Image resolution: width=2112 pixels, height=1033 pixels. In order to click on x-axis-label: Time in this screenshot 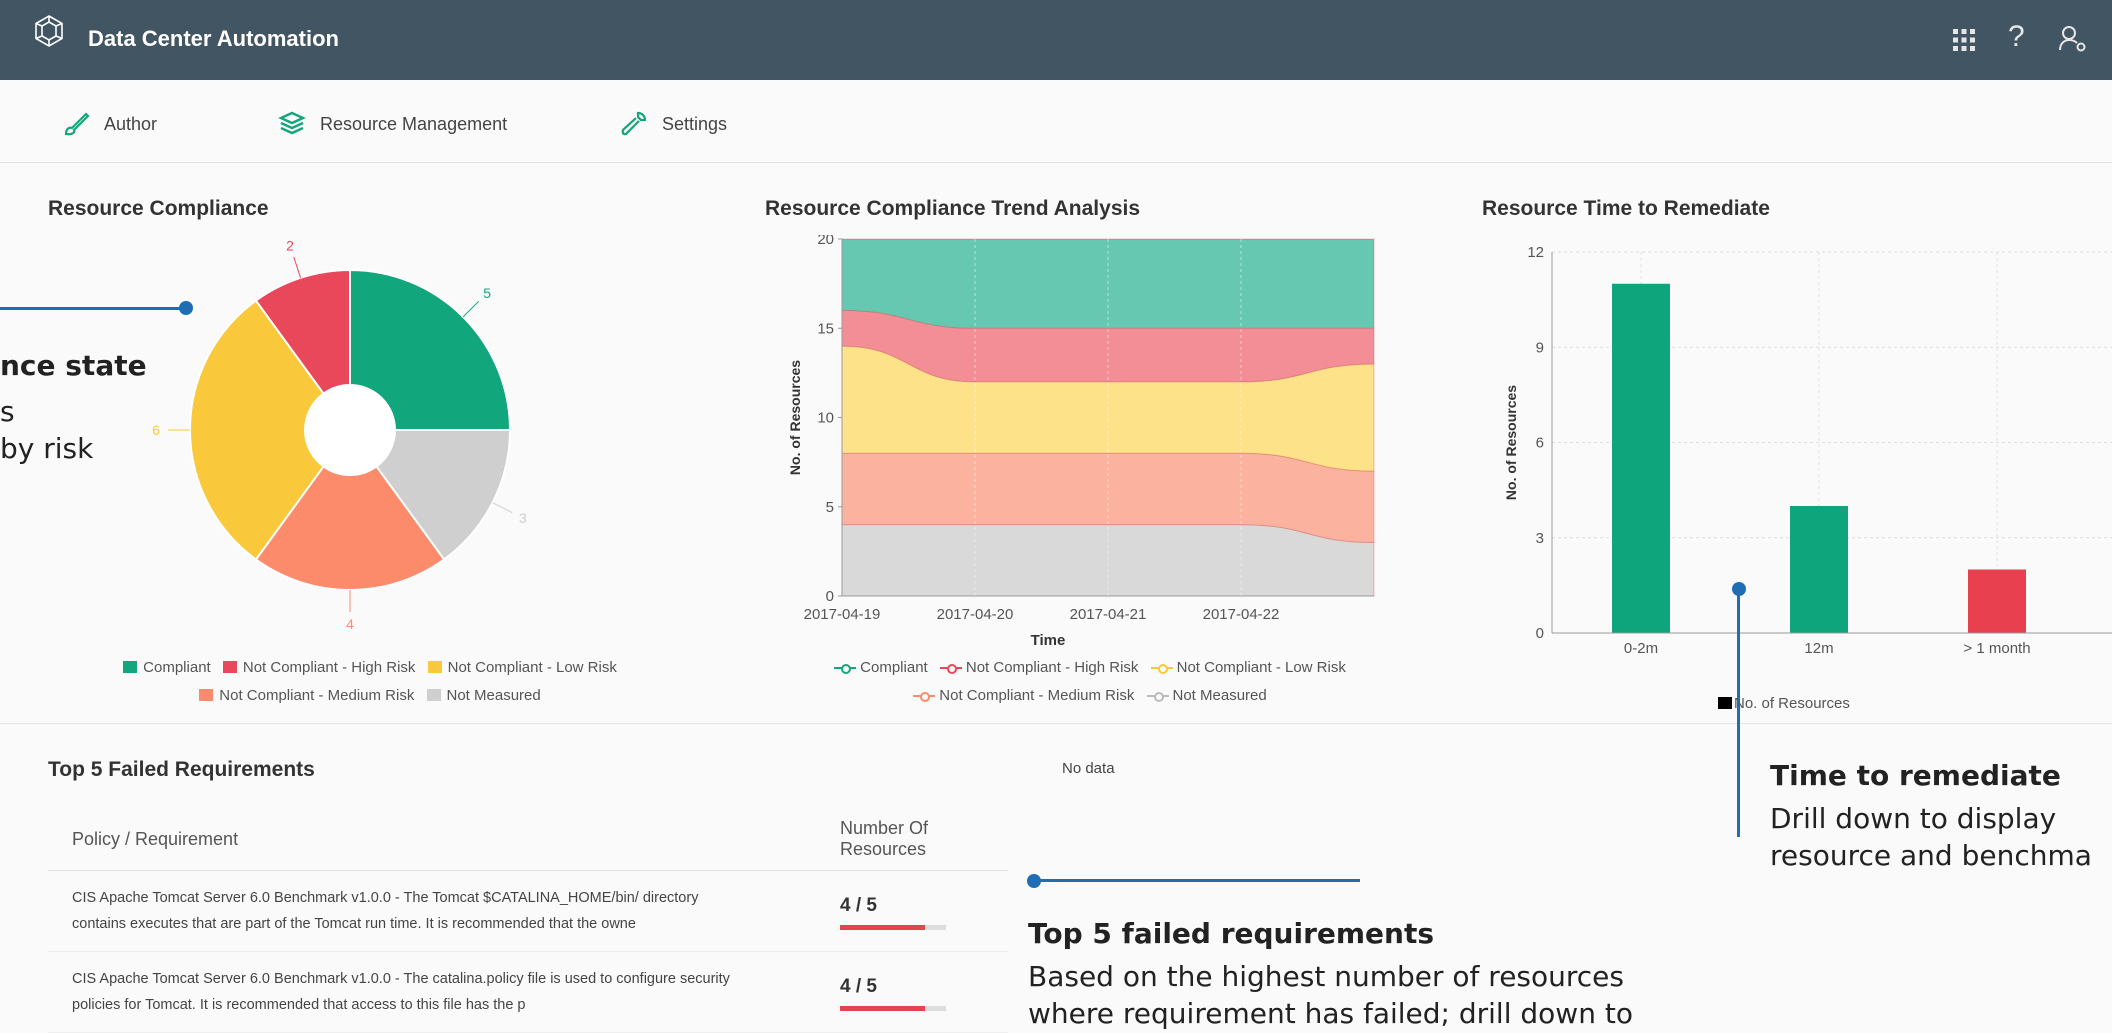, I will do `click(1048, 638)`.